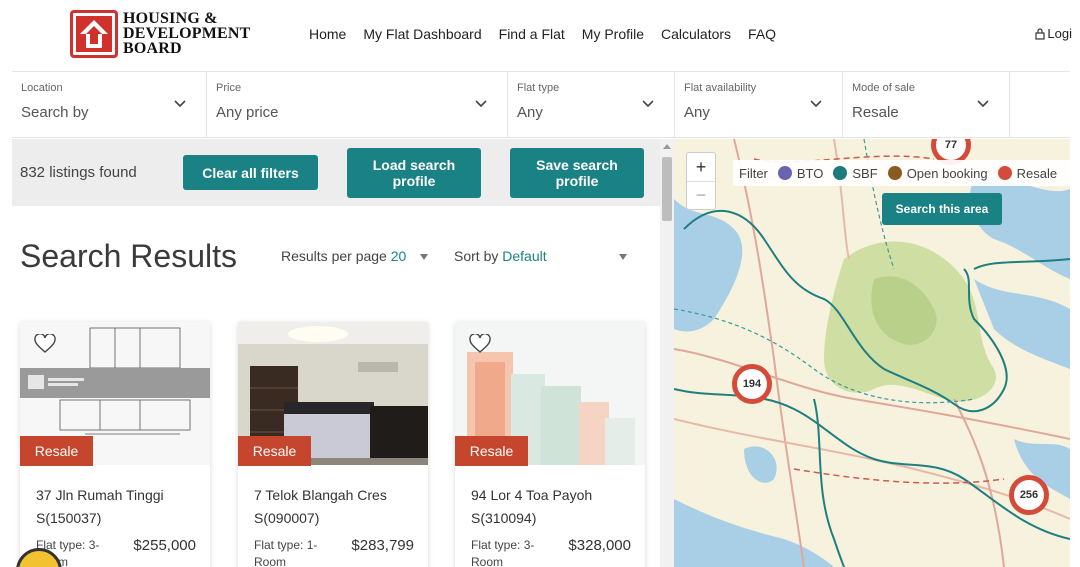 This screenshot has height=567, width=1080. What do you see at coordinates (556, 507) in the screenshot?
I see `listing-address: 94 Lor 4 Toa Payoh S(310094)` at bounding box center [556, 507].